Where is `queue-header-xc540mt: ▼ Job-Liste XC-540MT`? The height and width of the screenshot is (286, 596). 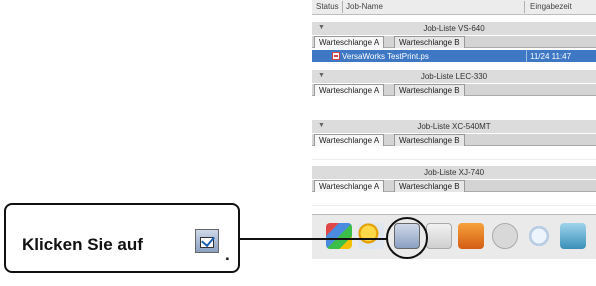
queue-header-xc540mt: ▼ Job-Liste XC-540MT is located at coordinates (454, 126).